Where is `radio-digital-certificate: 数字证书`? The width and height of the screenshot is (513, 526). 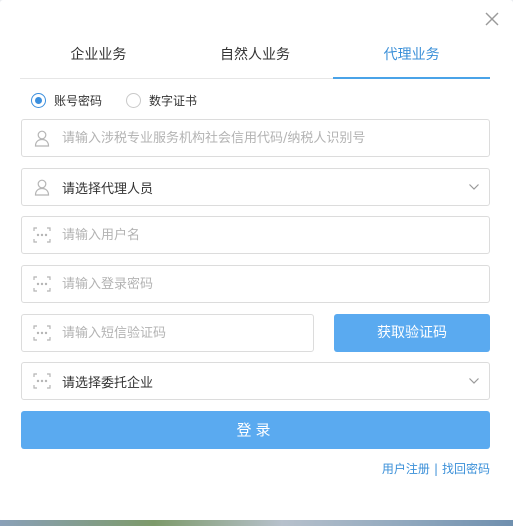 radio-digital-certificate: 数字证书 is located at coordinates (161, 100).